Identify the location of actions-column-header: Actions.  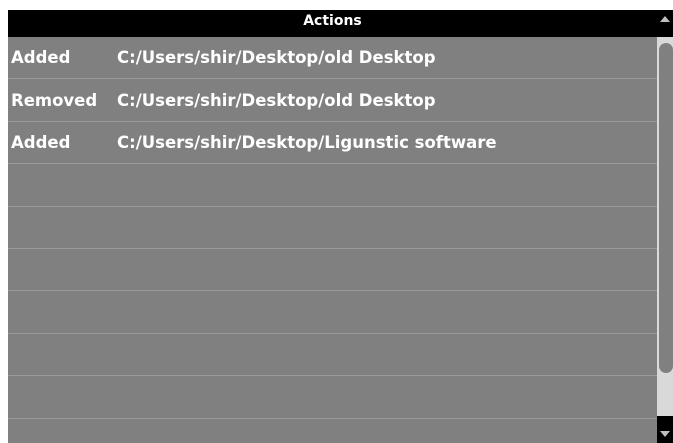
(332, 23).